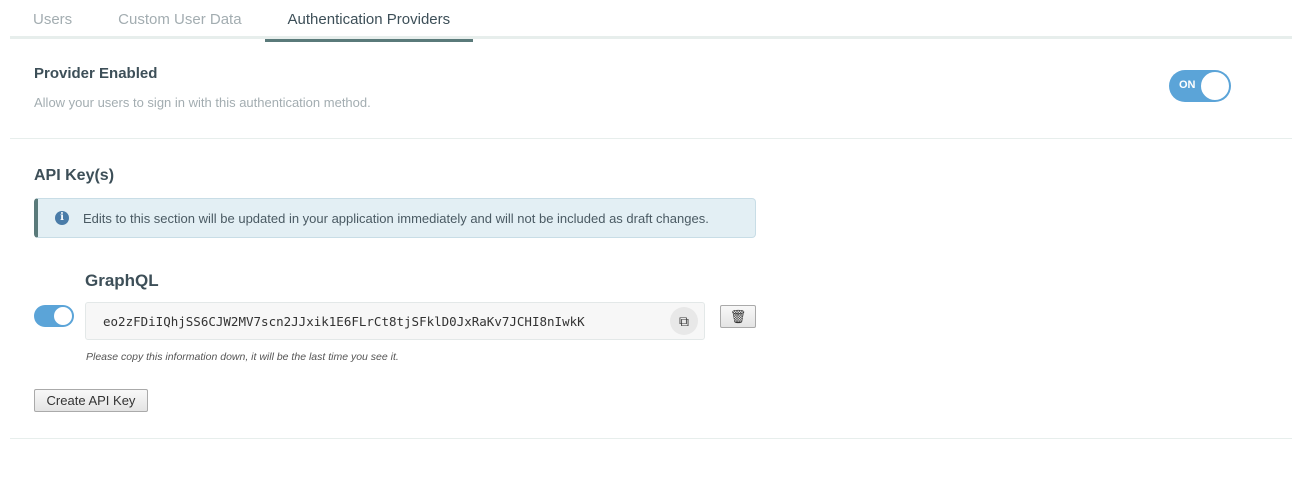  I want to click on copy-icon: ⧉, so click(684, 321).